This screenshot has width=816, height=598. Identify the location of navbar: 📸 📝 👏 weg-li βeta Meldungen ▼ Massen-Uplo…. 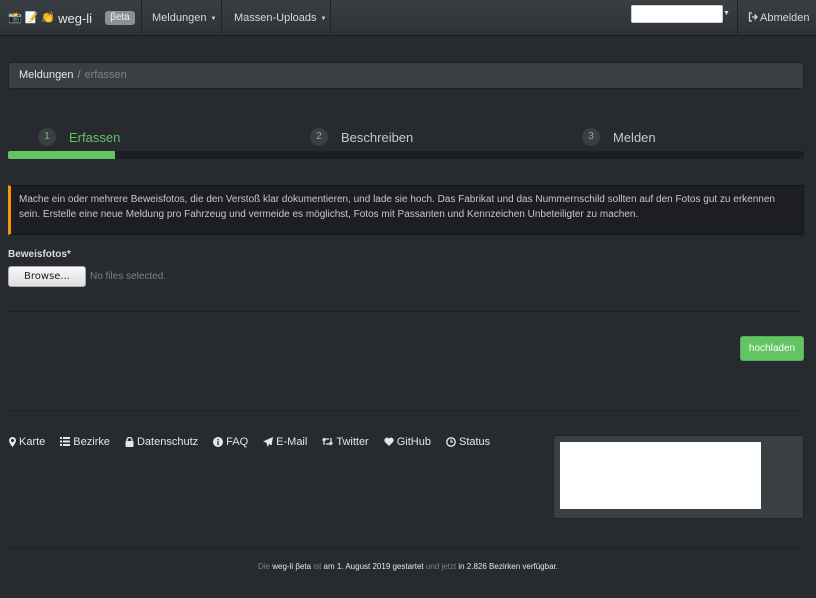
(408, 18).